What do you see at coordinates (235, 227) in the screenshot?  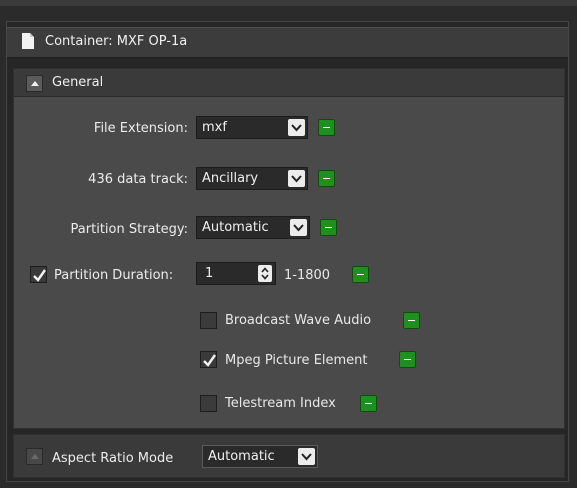 I see `partition-strategy-value: Automatic` at bounding box center [235, 227].